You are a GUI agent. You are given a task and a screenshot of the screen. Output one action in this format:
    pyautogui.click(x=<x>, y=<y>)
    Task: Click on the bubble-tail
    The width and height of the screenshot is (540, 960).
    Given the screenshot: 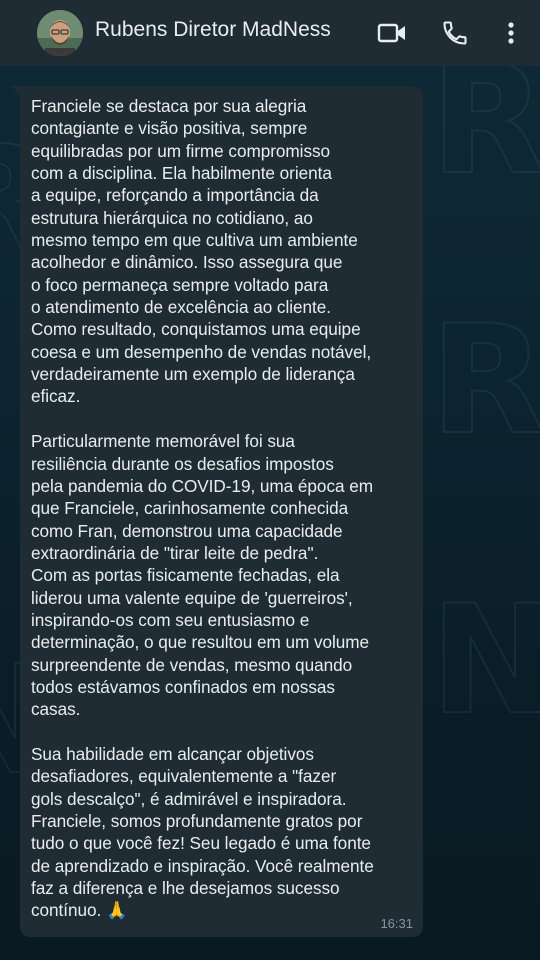 What is the action you would take?
    pyautogui.click(x=16, y=91)
    